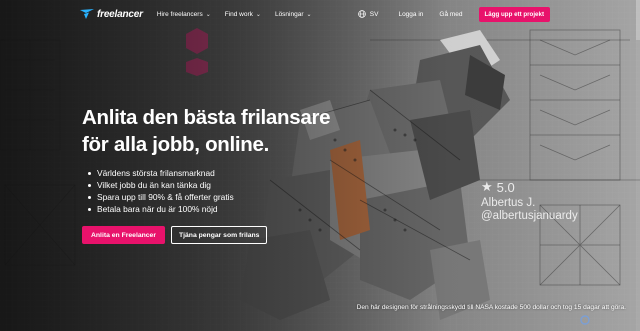 Image resolution: width=640 pixels, height=331 pixels. What do you see at coordinates (529, 216) in the screenshot?
I see `freelancer-handle: @albertusjanuardy` at bounding box center [529, 216].